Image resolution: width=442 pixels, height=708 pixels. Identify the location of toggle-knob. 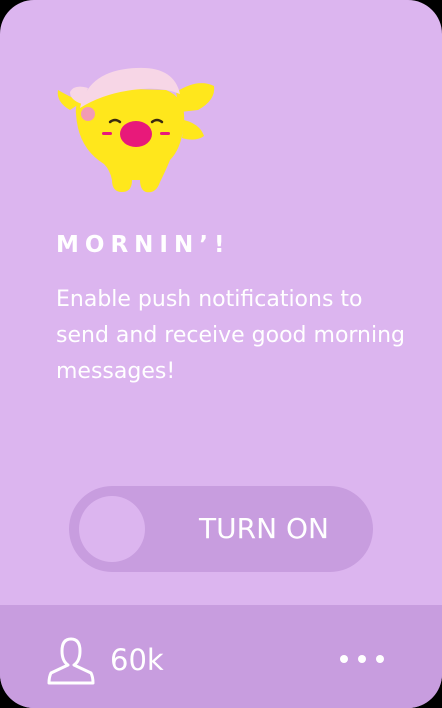
(112, 529).